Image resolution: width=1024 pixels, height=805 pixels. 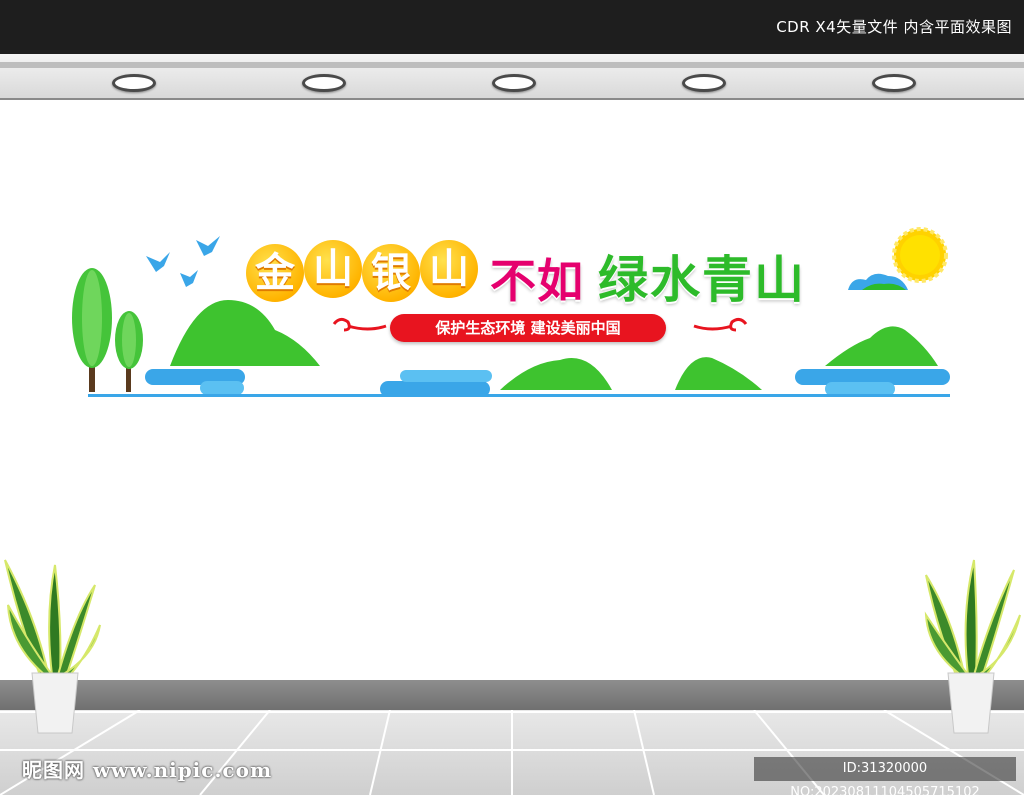 I want to click on sun-icon, so click(x=920, y=255).